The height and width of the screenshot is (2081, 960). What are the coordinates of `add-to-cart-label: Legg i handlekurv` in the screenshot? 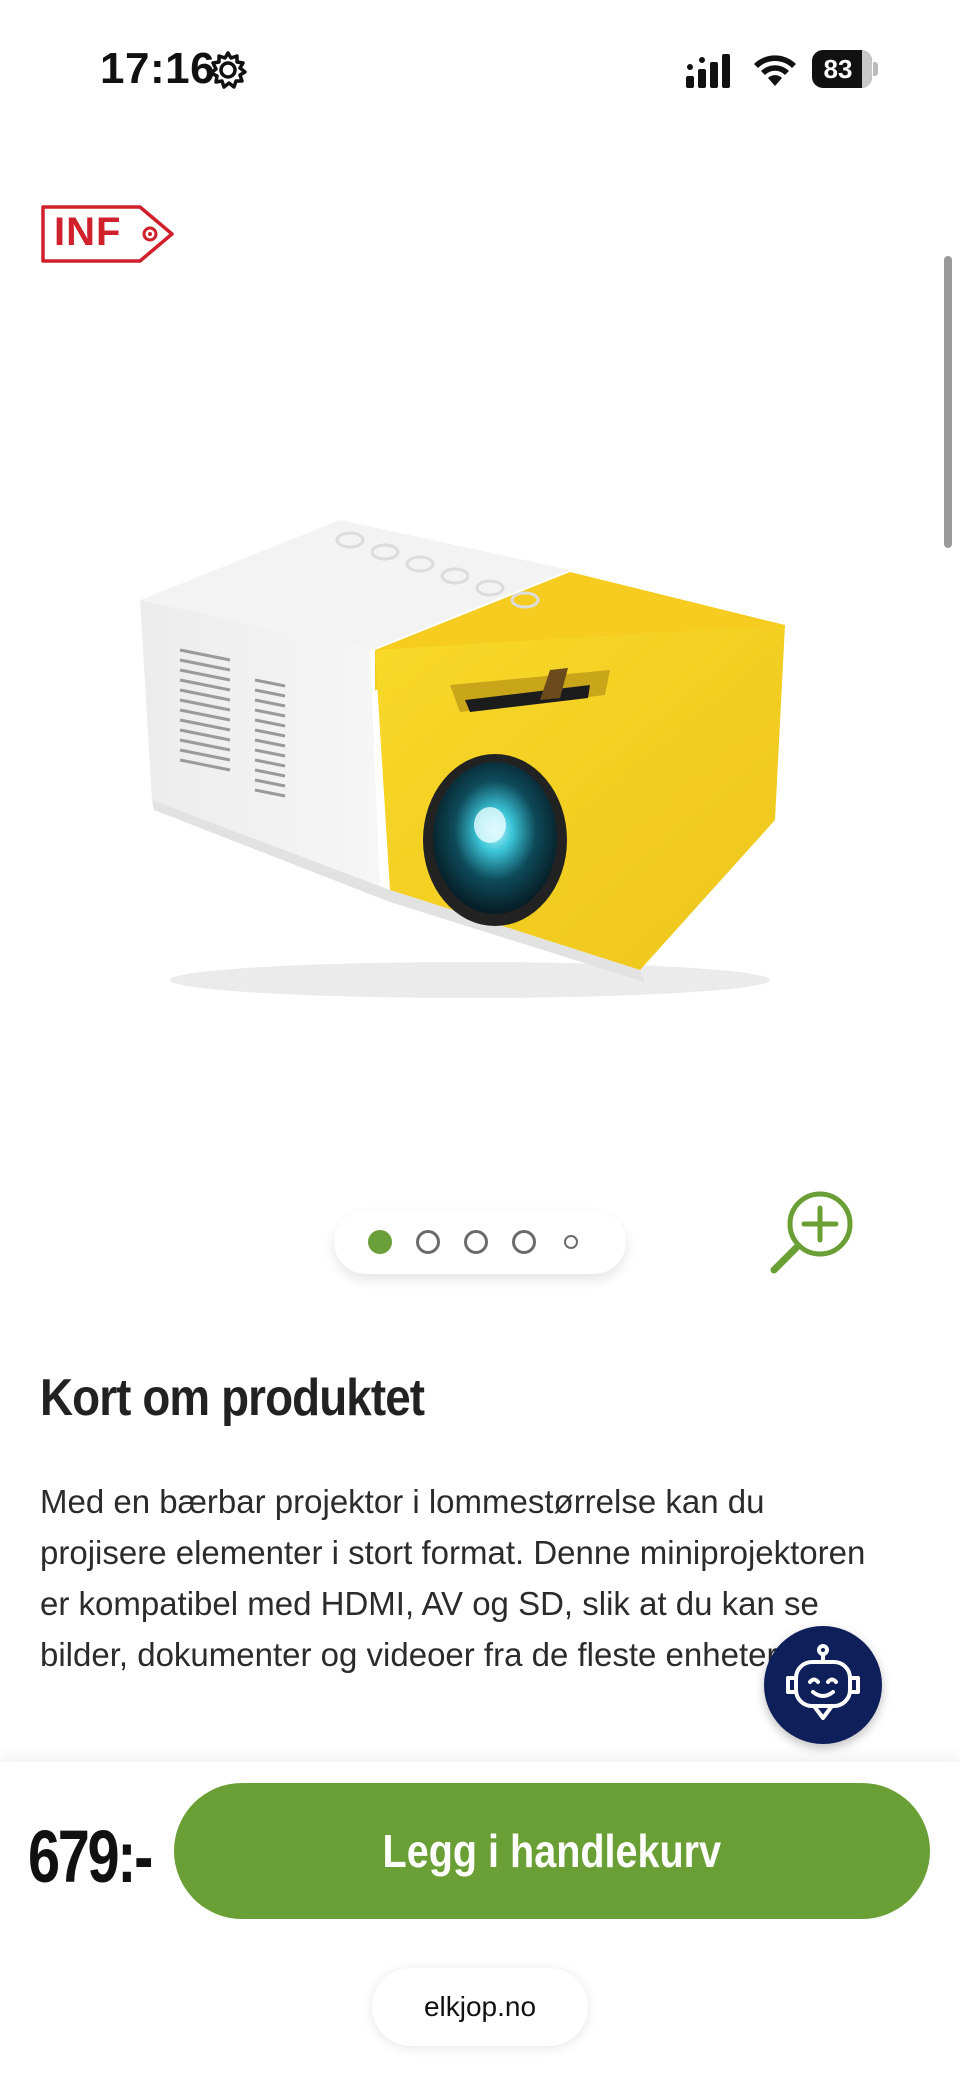 It's located at (552, 1851).